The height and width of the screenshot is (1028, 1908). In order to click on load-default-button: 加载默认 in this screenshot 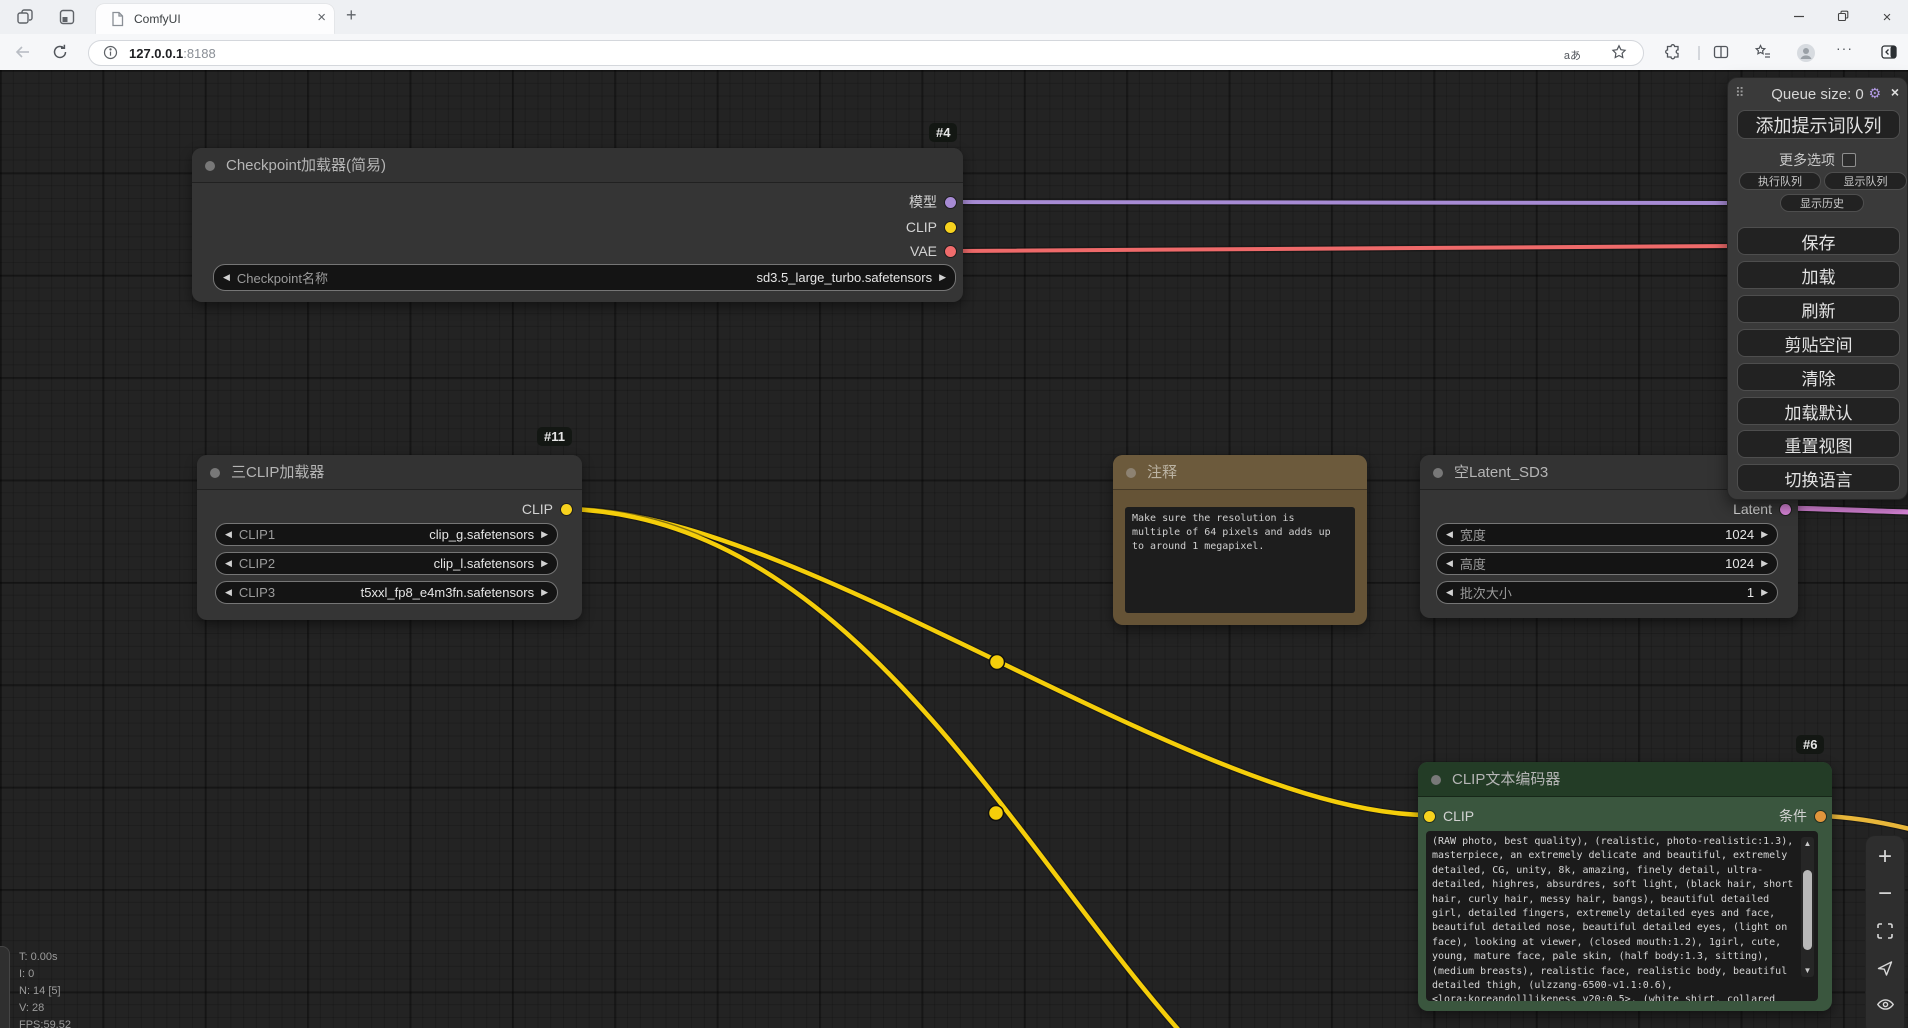, I will do `click(1818, 411)`.